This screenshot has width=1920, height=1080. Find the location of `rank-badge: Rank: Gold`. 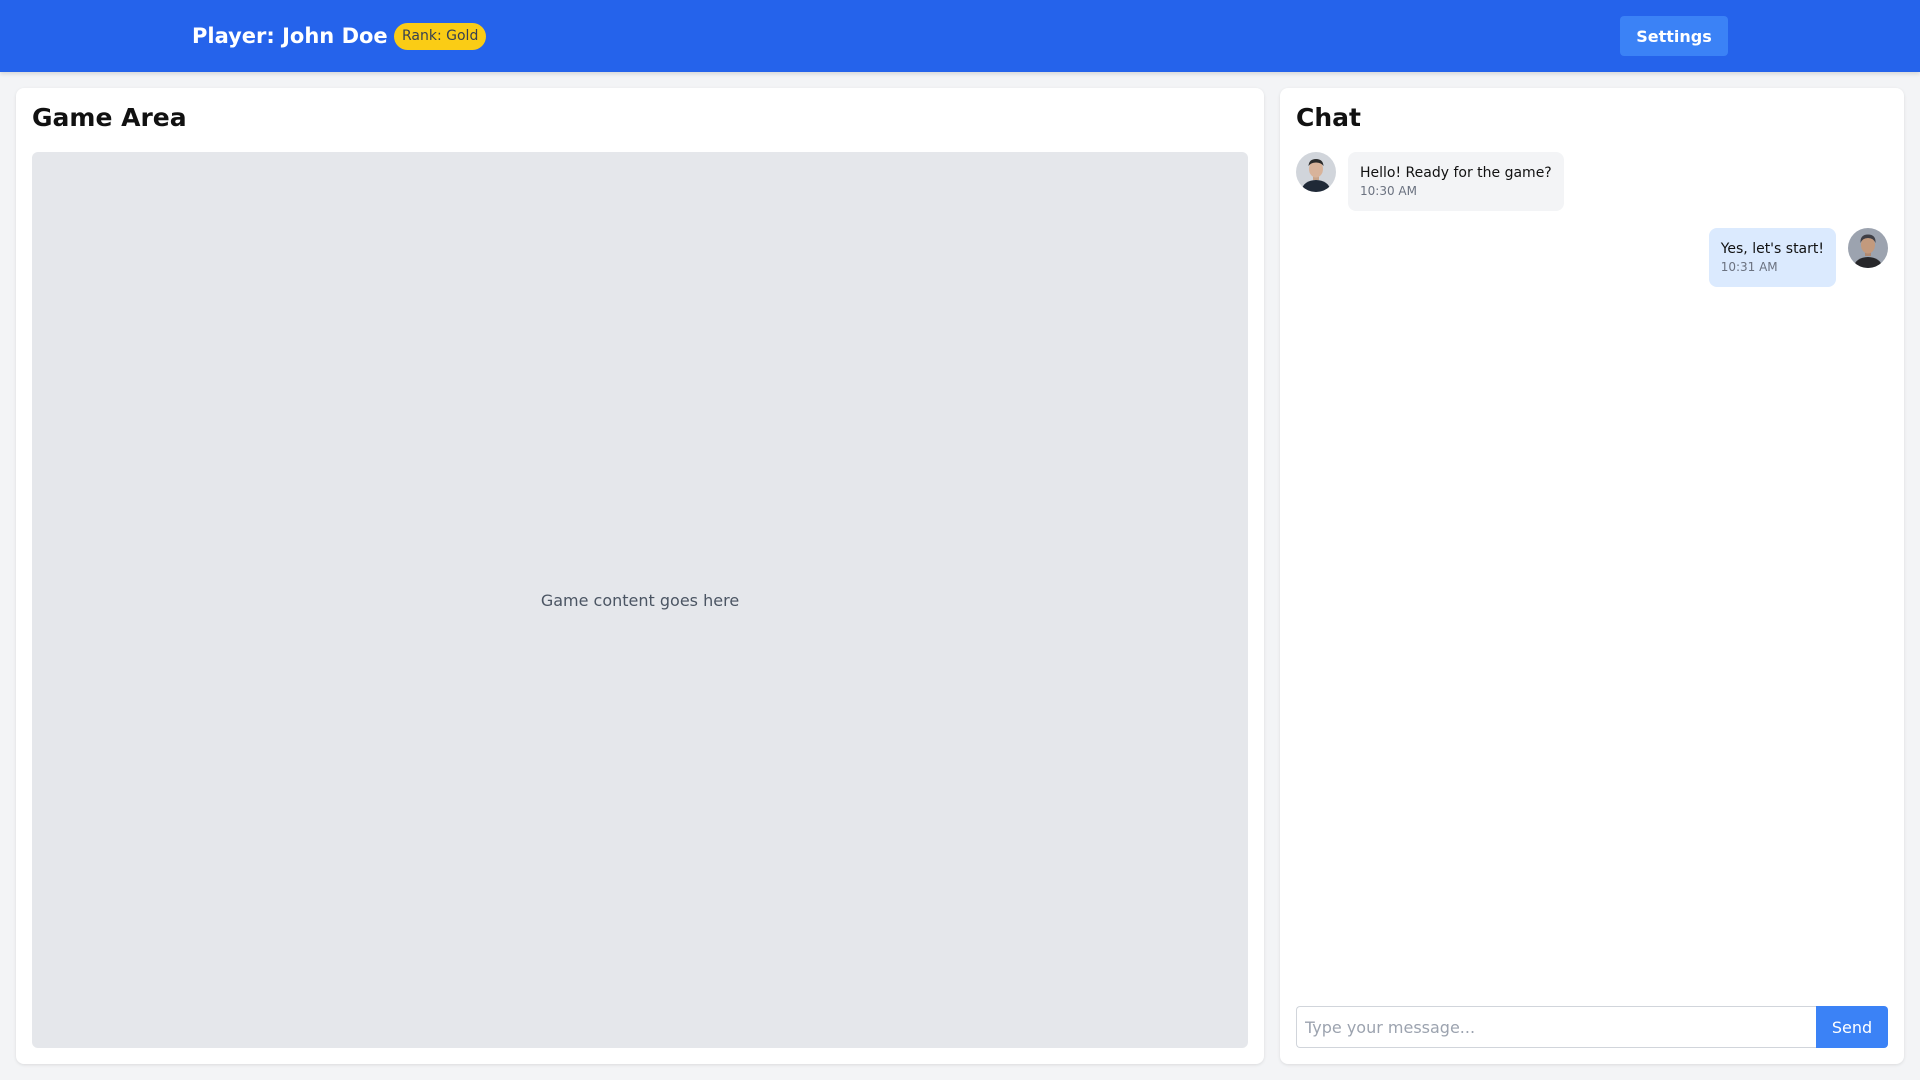

rank-badge: Rank: Gold is located at coordinates (440, 36).